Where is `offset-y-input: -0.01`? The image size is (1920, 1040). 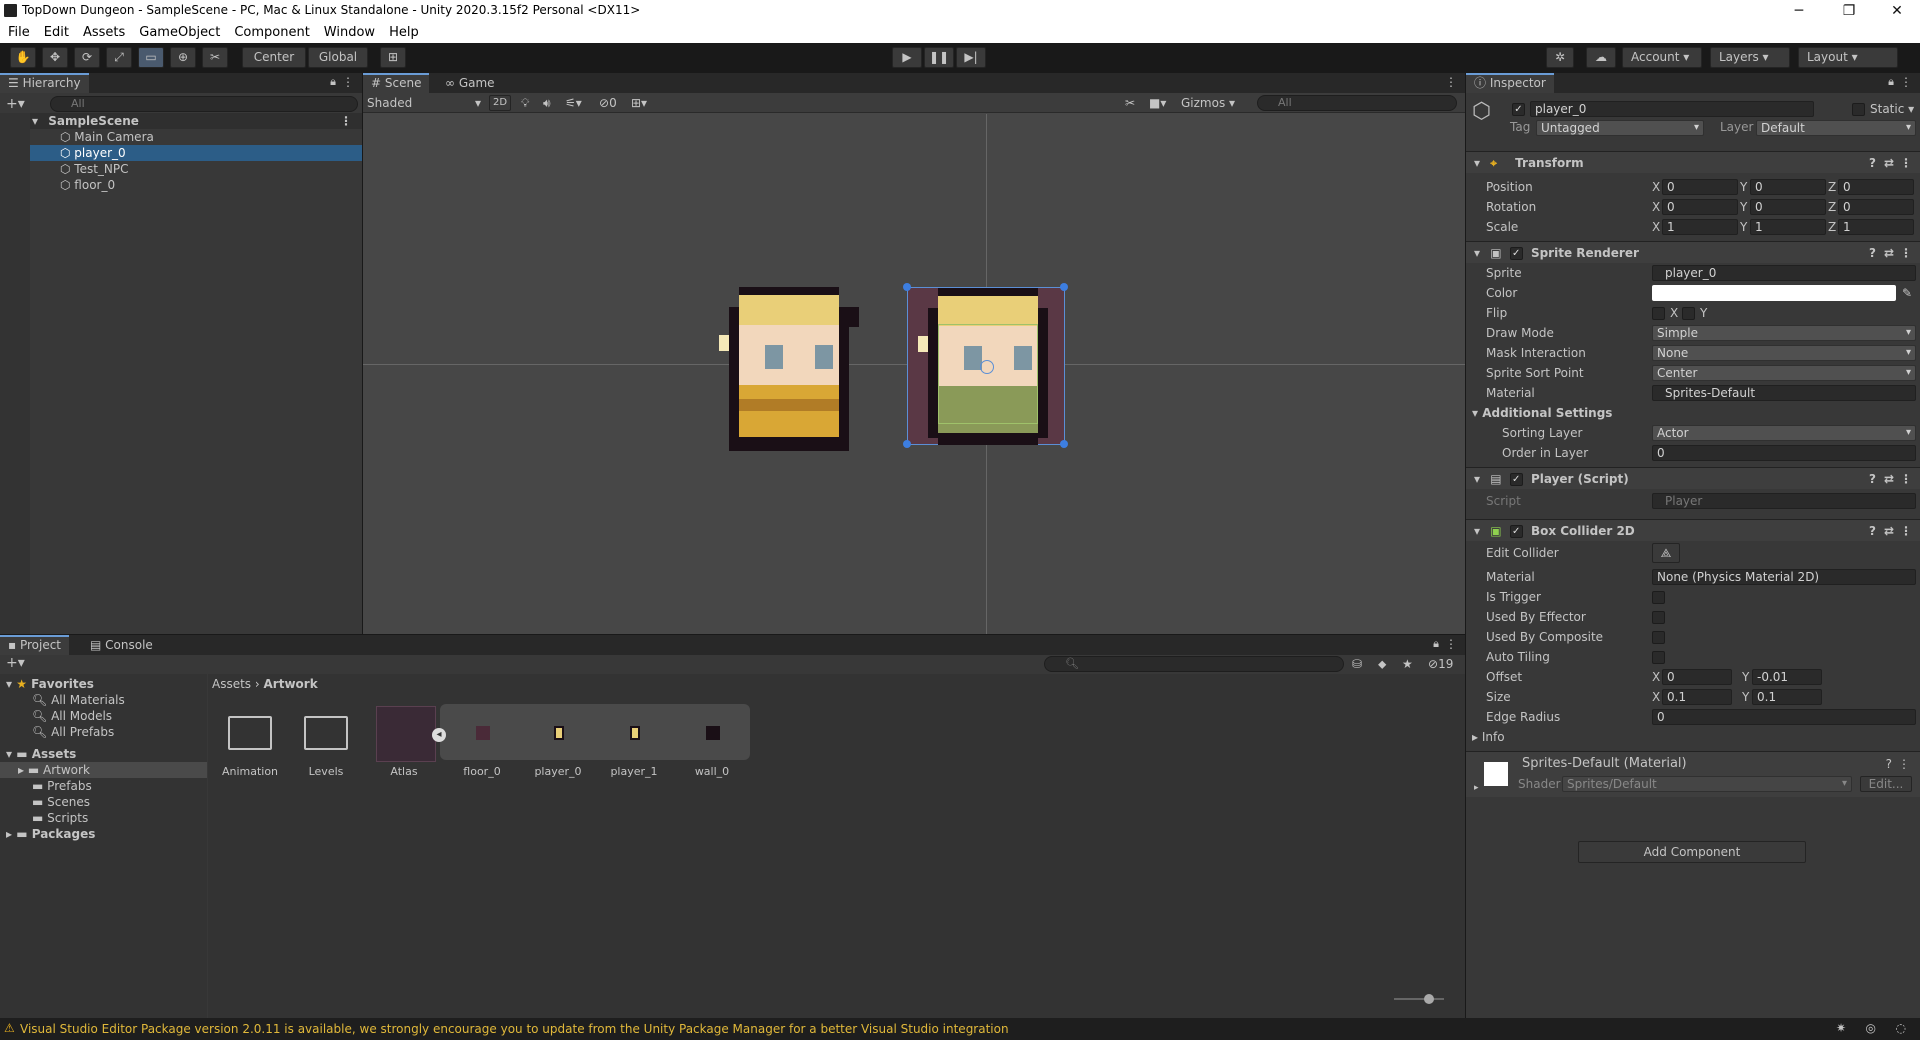
offset-y-input: -0.01 is located at coordinates (1787, 677).